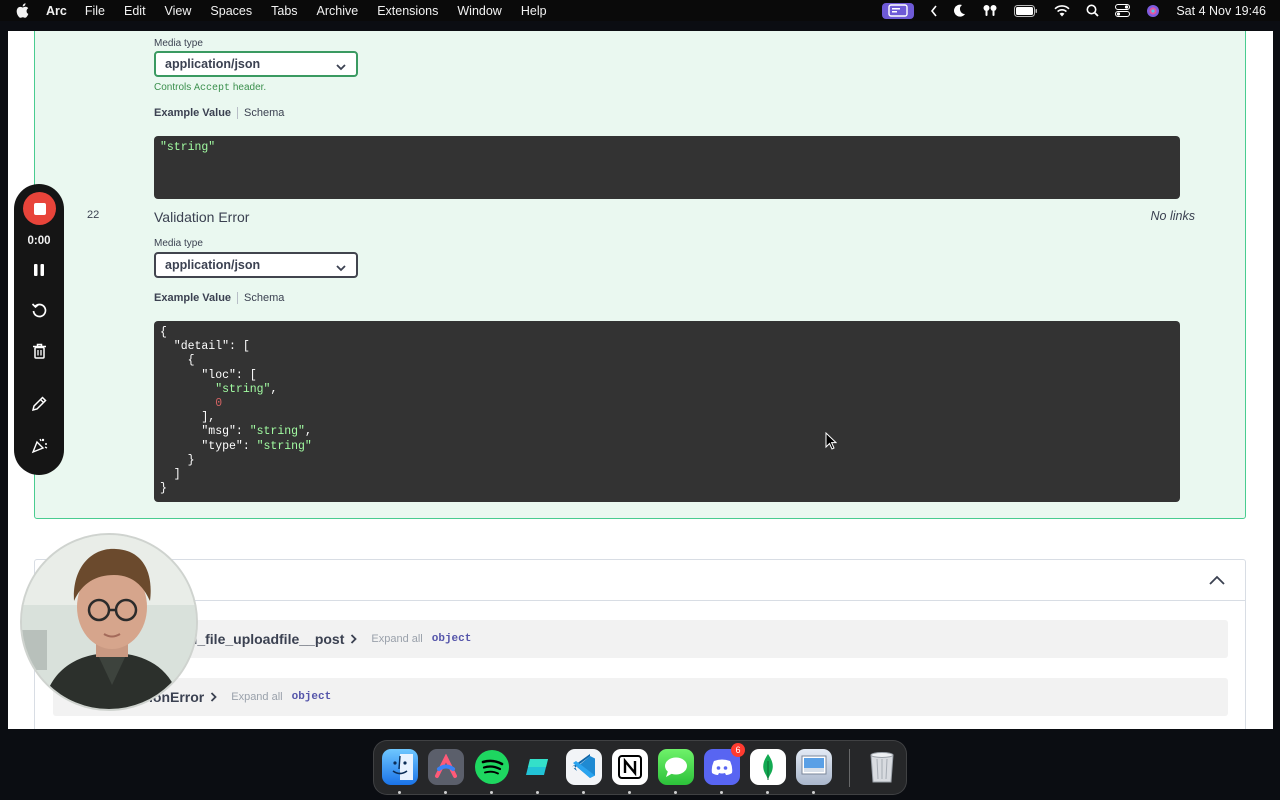 The width and height of the screenshot is (1280, 800). I want to click on model-name: ad_file_uploadfile__post, so click(262, 639).